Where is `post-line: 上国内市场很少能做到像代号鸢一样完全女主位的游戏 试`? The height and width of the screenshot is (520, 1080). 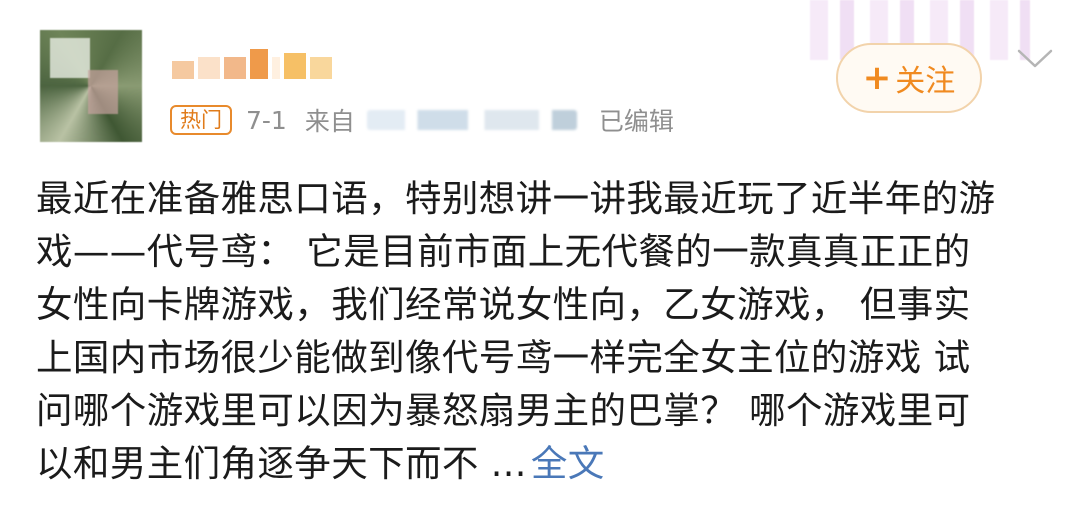
post-line: 上国内市场很少能做到像代号鸢一样完全女主位的游戏 试 is located at coordinates (503, 357).